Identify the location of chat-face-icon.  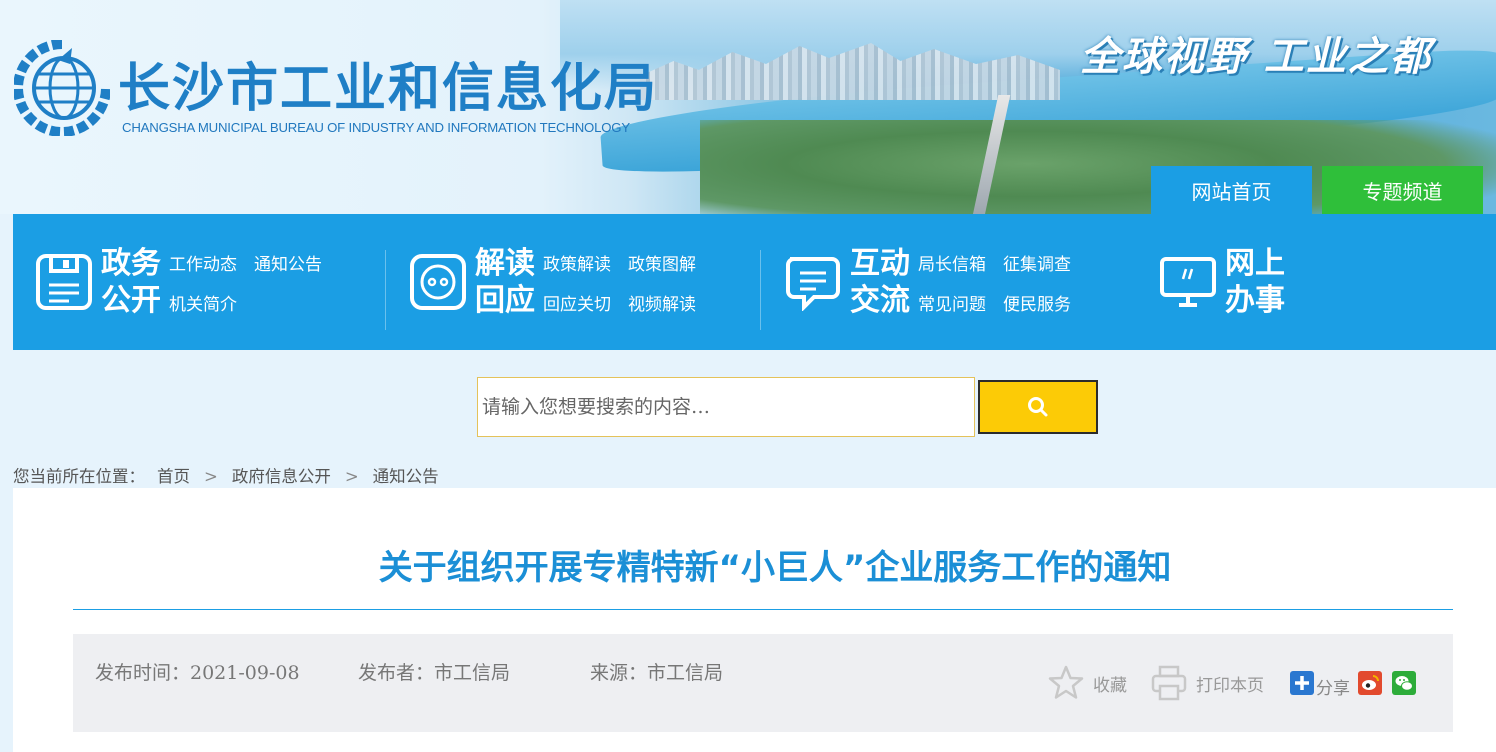
(438, 282).